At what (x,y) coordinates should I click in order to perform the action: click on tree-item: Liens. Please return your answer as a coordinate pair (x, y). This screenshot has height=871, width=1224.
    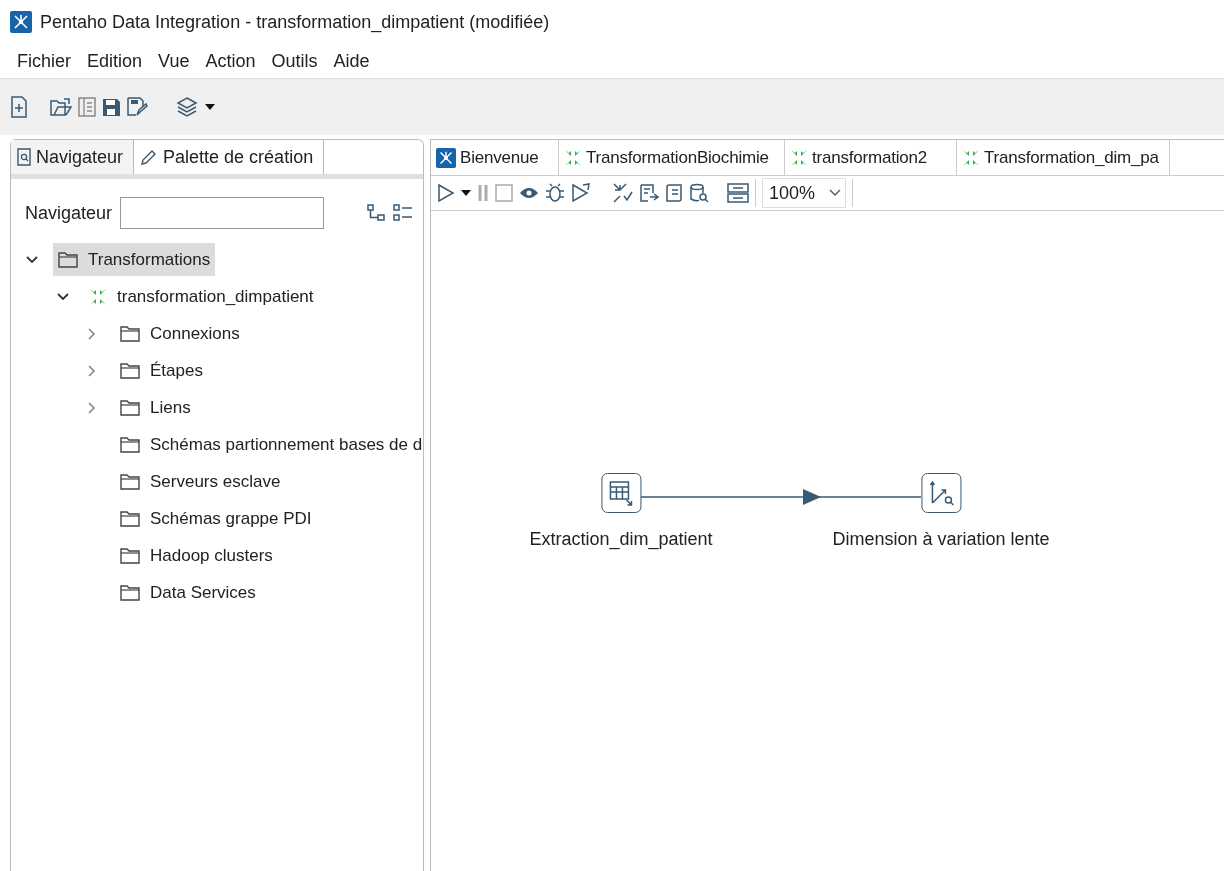
    Looking at the image, I should click on (155, 407).